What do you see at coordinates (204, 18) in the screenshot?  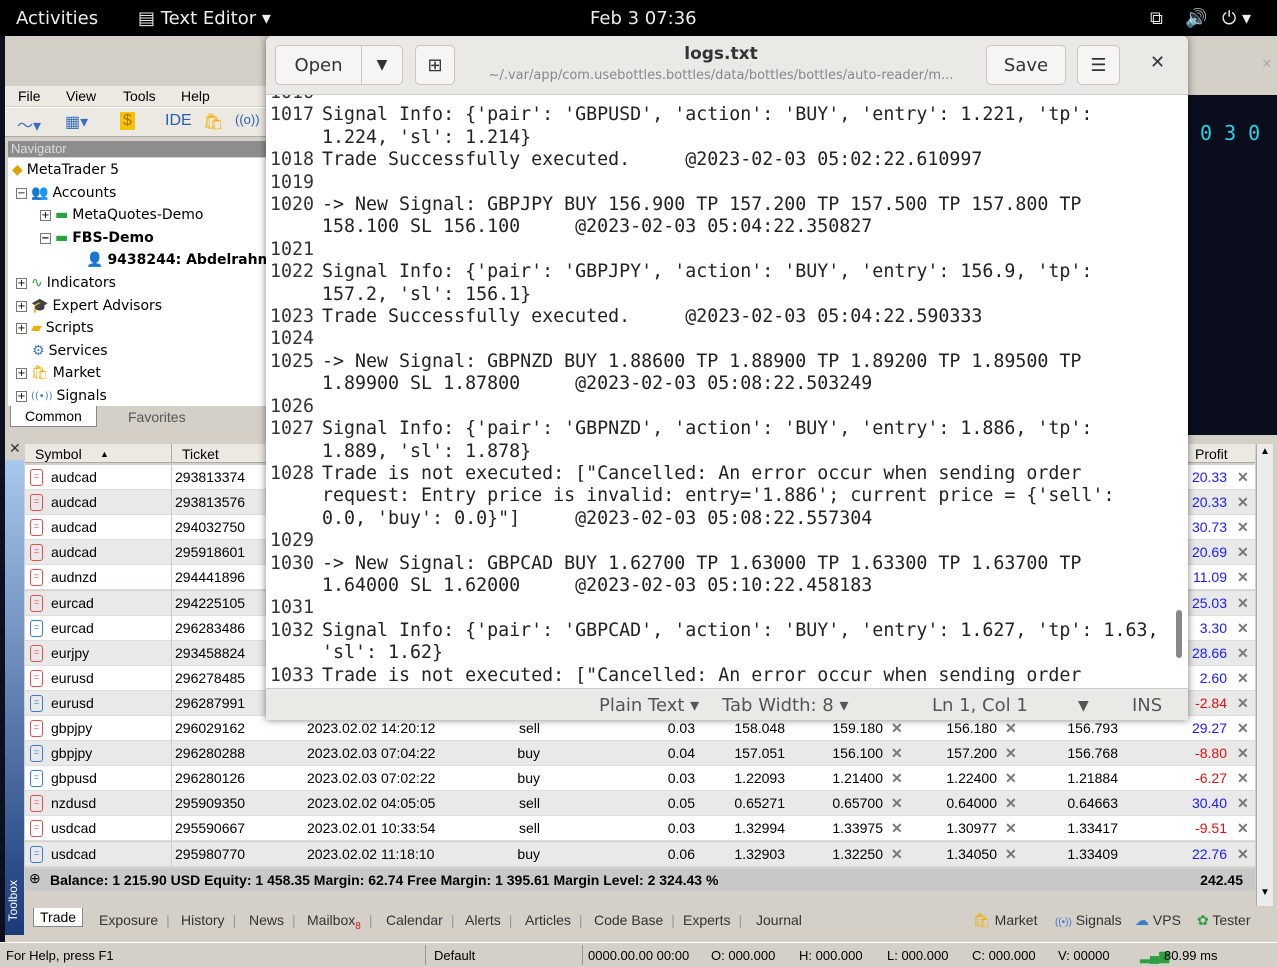 I see `app-menu: ▤ Text Editor ▾` at bounding box center [204, 18].